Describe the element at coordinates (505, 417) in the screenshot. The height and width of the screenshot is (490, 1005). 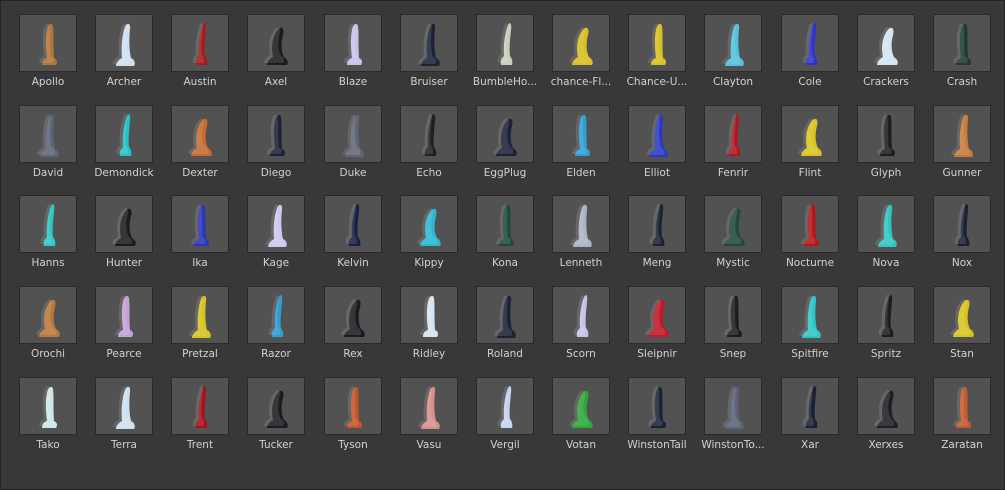
I see `asset-tile-vergil: Vergil` at that location.